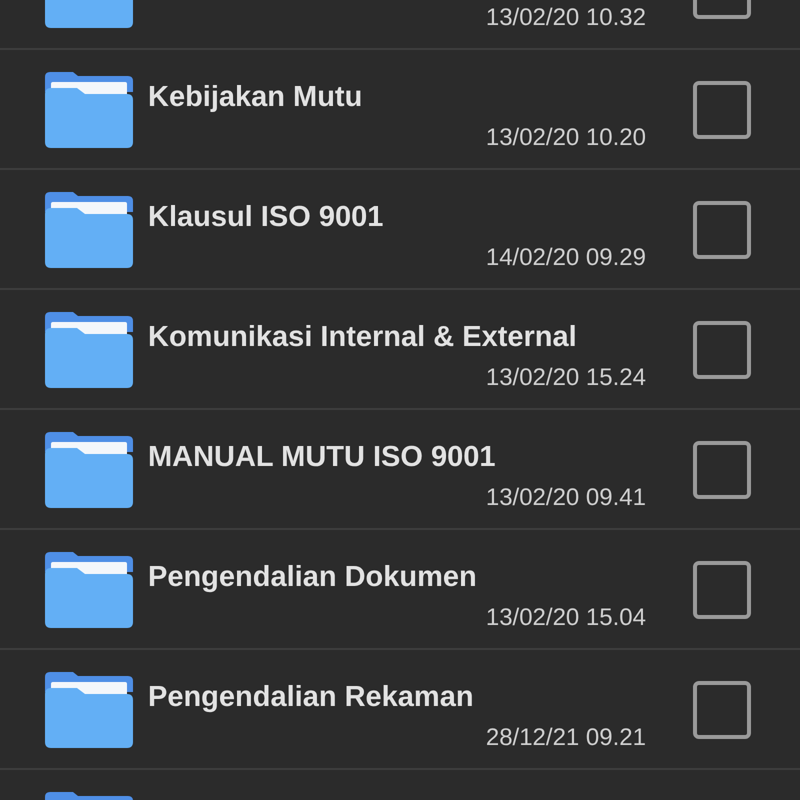  What do you see at coordinates (566, 138) in the screenshot?
I see `modified-date: 13/02/20 10.20` at bounding box center [566, 138].